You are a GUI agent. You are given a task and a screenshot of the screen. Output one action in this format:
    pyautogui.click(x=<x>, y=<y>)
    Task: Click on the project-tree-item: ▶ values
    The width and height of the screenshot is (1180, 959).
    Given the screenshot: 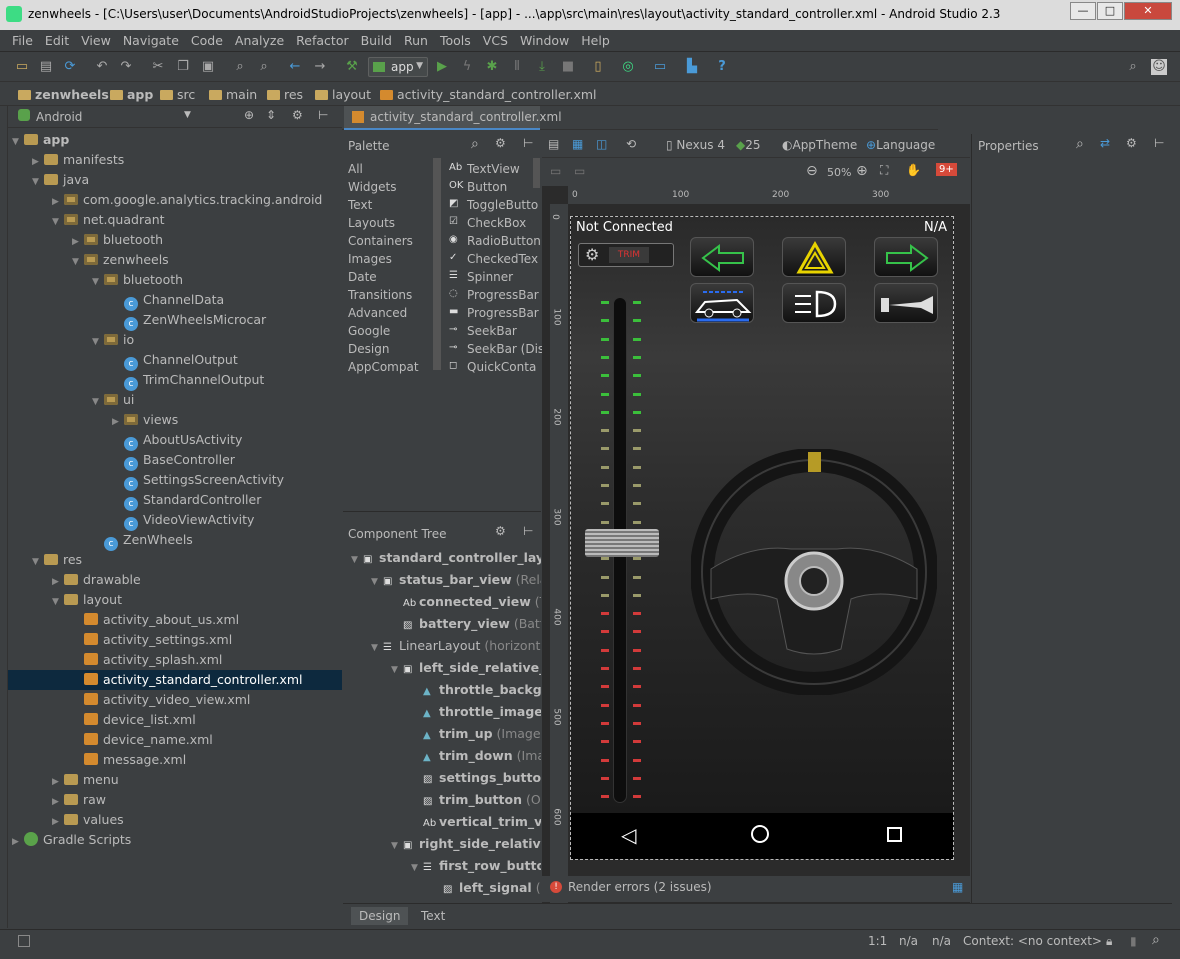 What is the action you would take?
    pyautogui.click(x=175, y=820)
    